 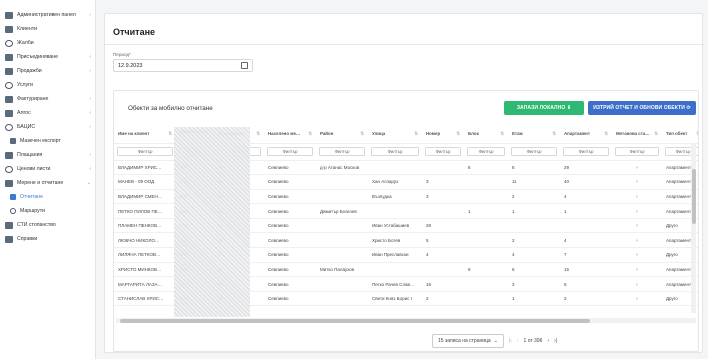 I want to click on chevron-down-icon: ⌄, so click(x=495, y=341).